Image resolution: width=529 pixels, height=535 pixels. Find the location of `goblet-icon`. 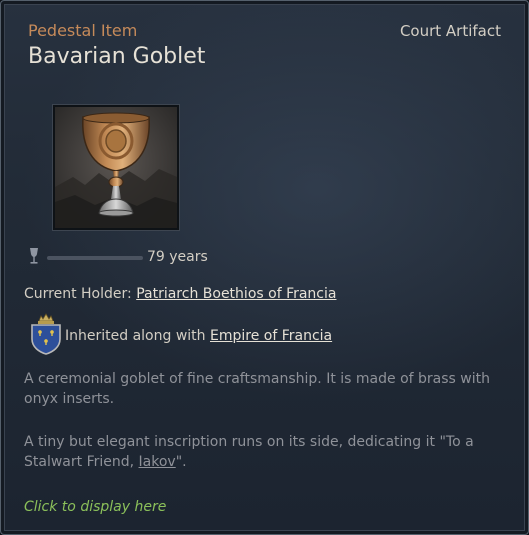

goblet-icon is located at coordinates (116, 167).